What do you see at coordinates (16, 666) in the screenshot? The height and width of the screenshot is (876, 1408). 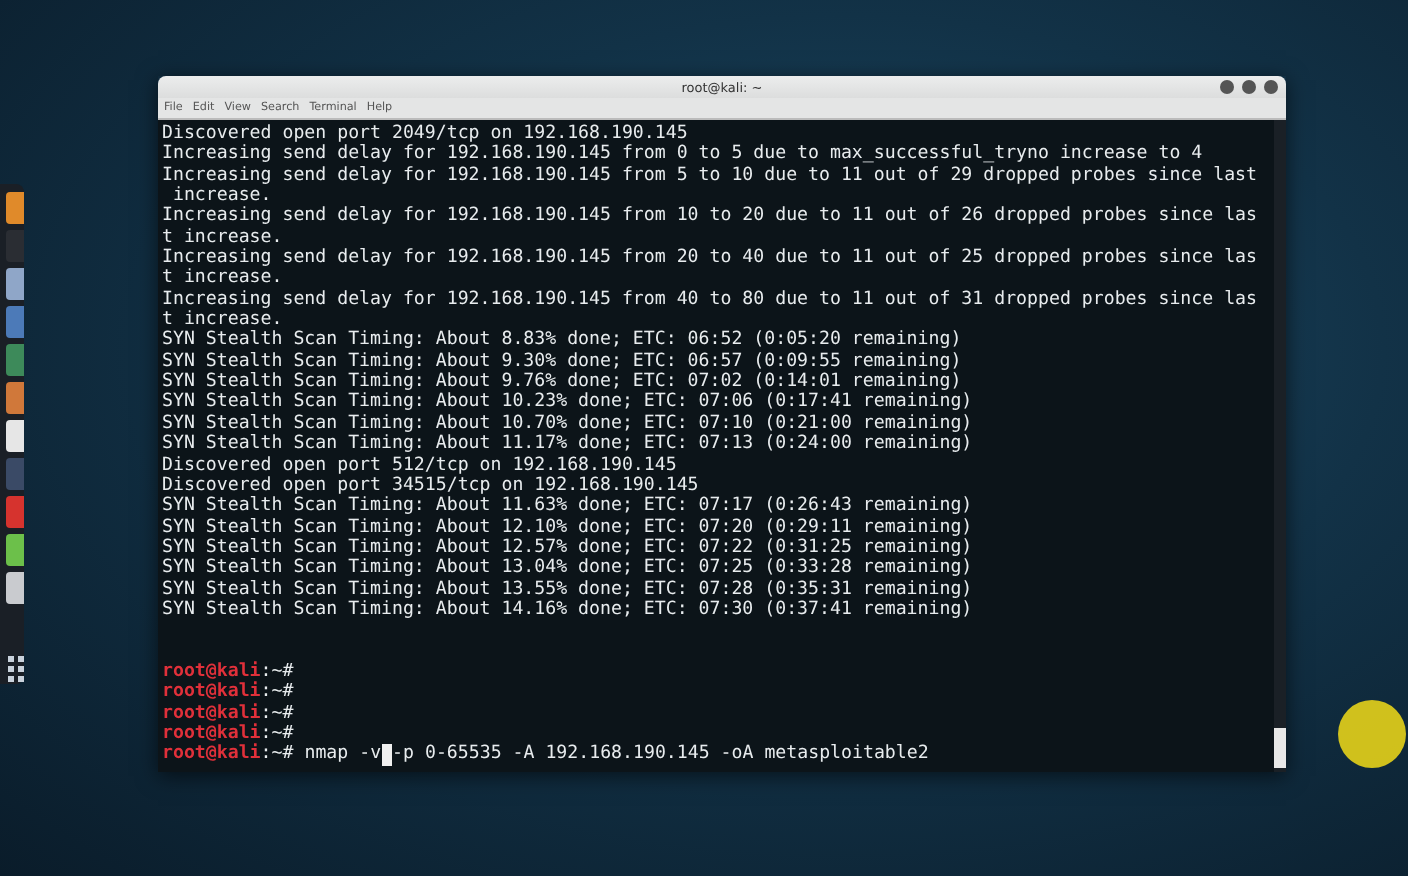 I see `app-grid-icon` at bounding box center [16, 666].